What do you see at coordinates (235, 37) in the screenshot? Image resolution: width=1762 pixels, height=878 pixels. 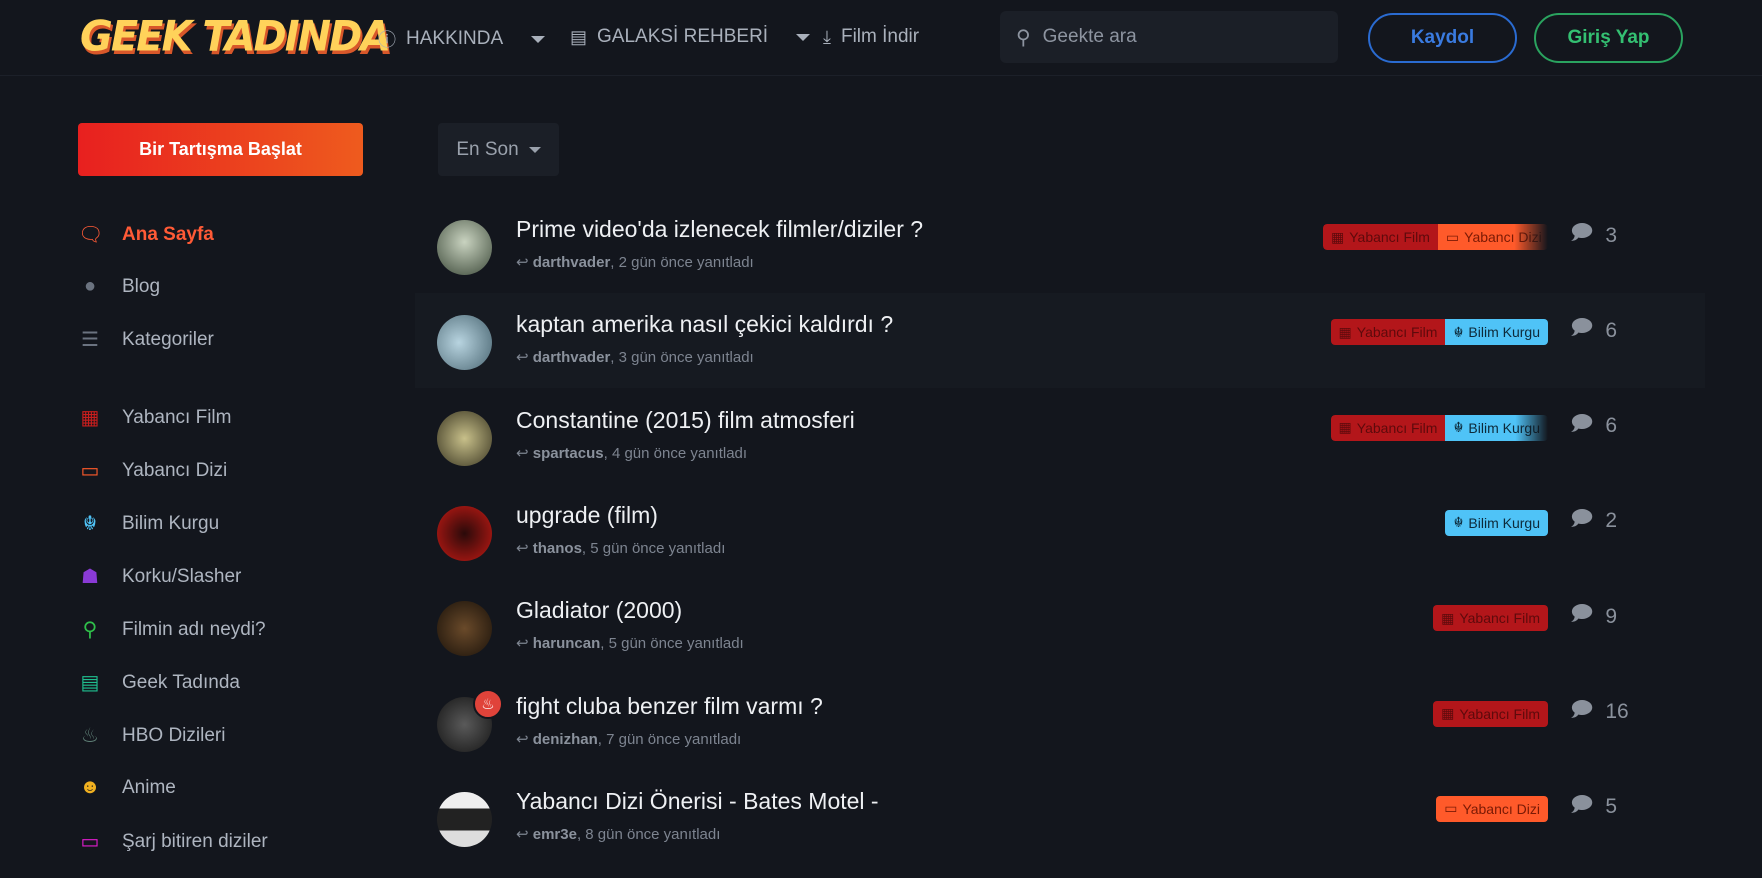 I see `site-logo: GEEK TADINDA` at bounding box center [235, 37].